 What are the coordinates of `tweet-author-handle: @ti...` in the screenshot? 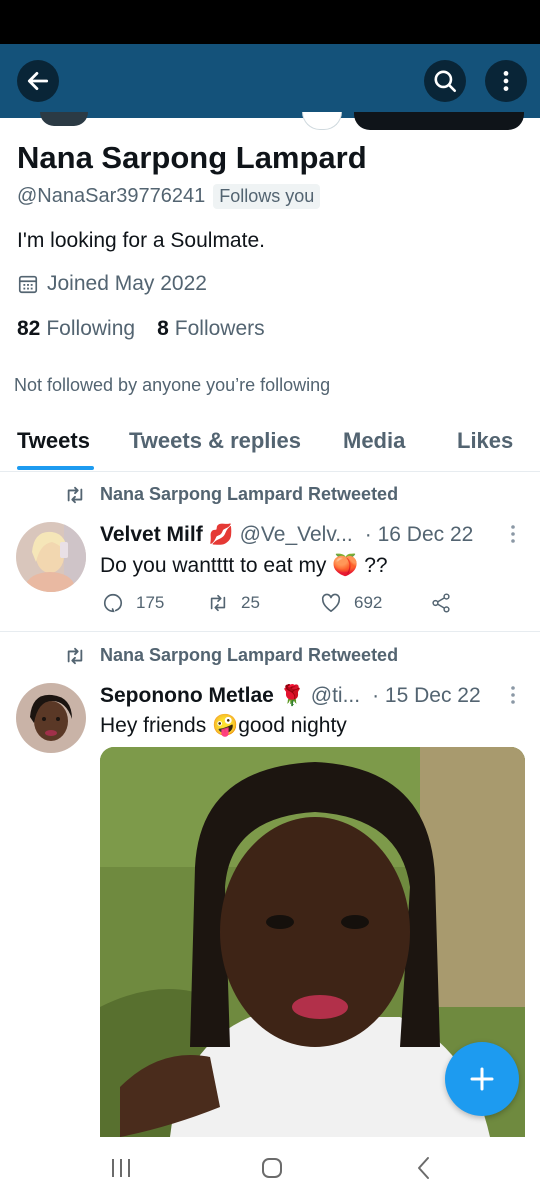 It's located at (335, 696).